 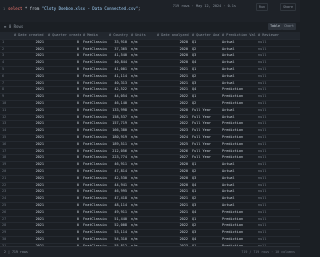 What do you see at coordinates (118, 69) in the screenshot?
I see `table-cell: 41,001` at bounding box center [118, 69].